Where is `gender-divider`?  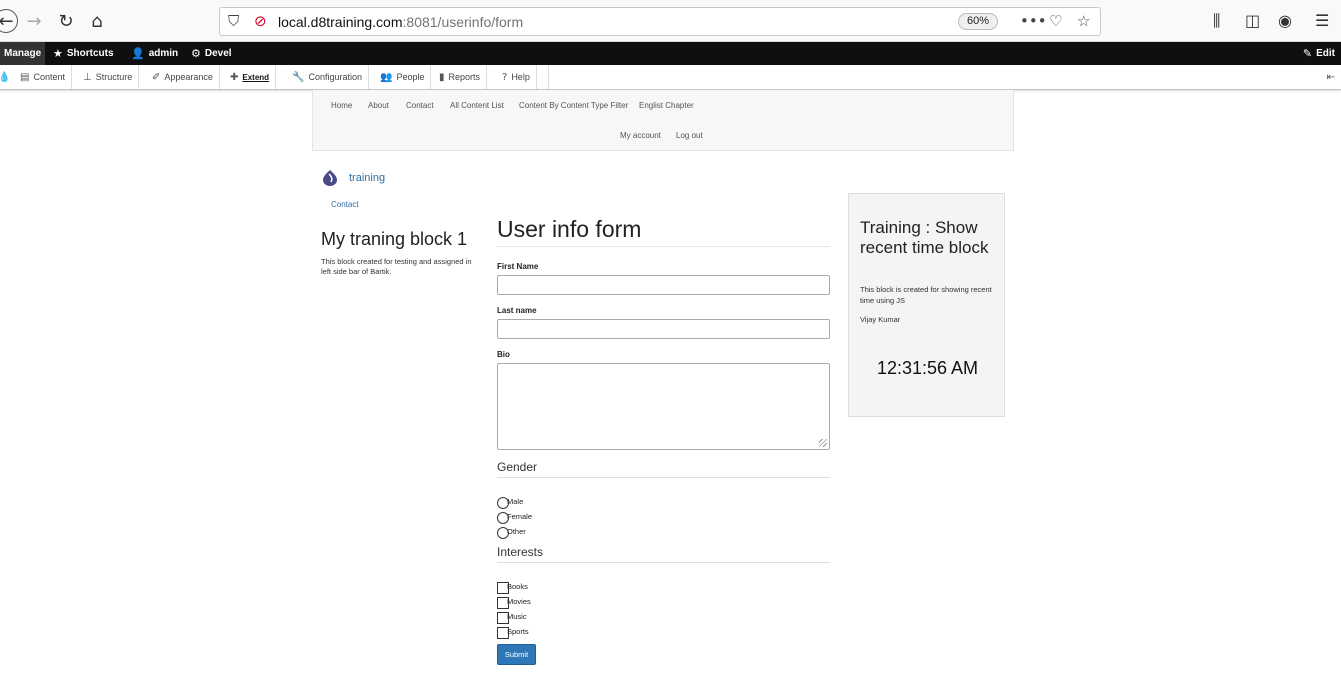
gender-divider is located at coordinates (663, 477).